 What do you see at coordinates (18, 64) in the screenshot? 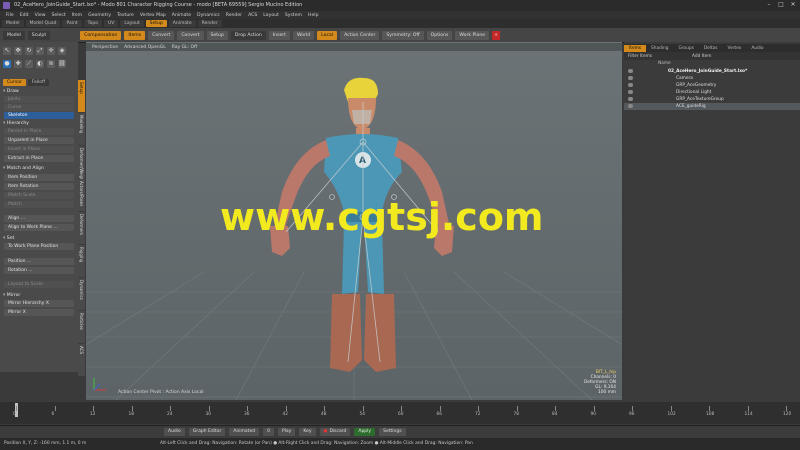
I see `locator-icon: ✚` at bounding box center [18, 64].